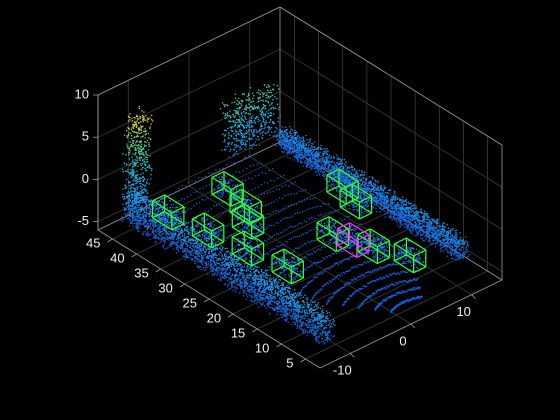 Image resolution: width=560 pixels, height=420 pixels. I want to click on y-tick-label: 5, so click(289, 362).